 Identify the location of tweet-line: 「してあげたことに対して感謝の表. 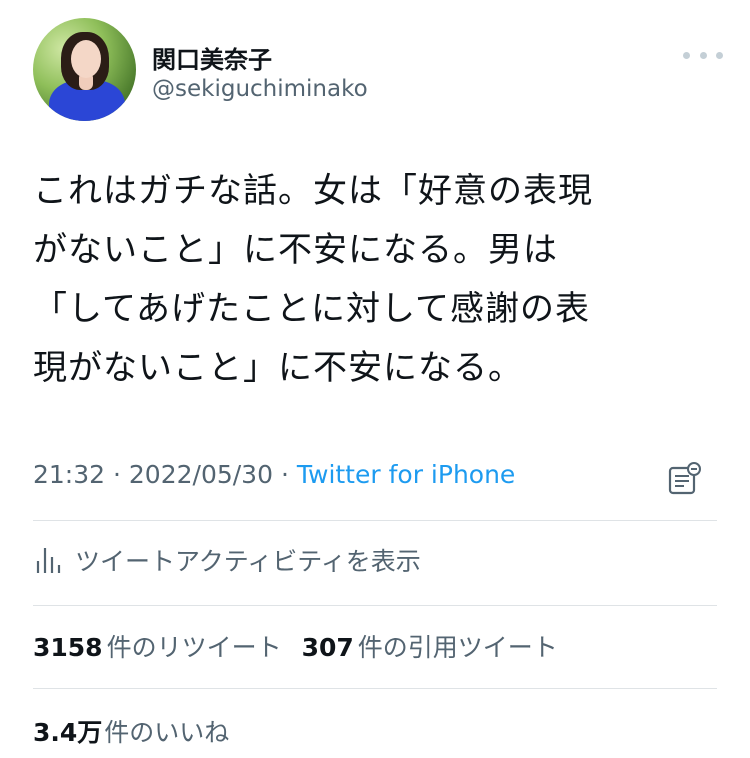
(311, 309).